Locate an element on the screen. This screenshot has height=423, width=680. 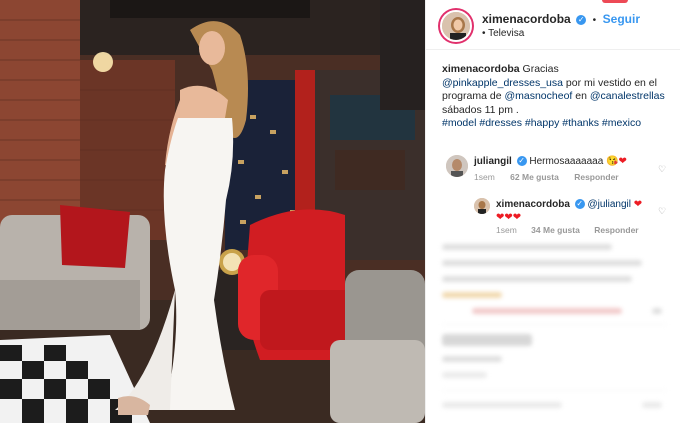
reply-mention: @juliangil is located at coordinates (609, 204).